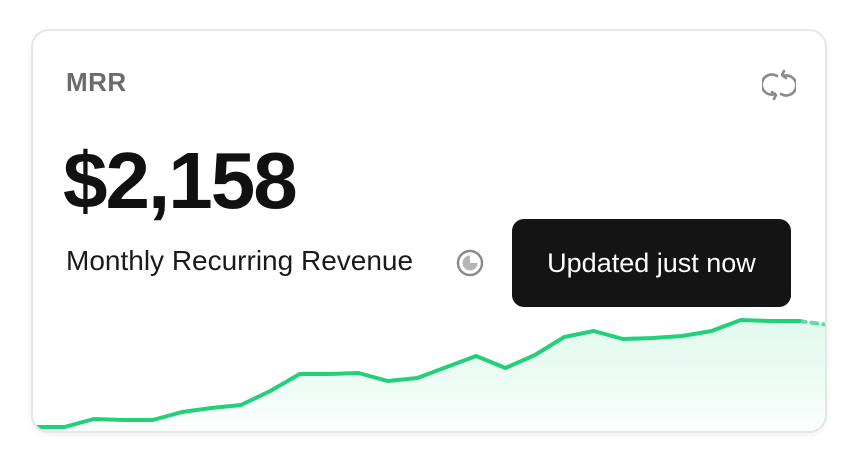  Describe the element at coordinates (470, 263) in the screenshot. I see `clock-info-icon` at that location.